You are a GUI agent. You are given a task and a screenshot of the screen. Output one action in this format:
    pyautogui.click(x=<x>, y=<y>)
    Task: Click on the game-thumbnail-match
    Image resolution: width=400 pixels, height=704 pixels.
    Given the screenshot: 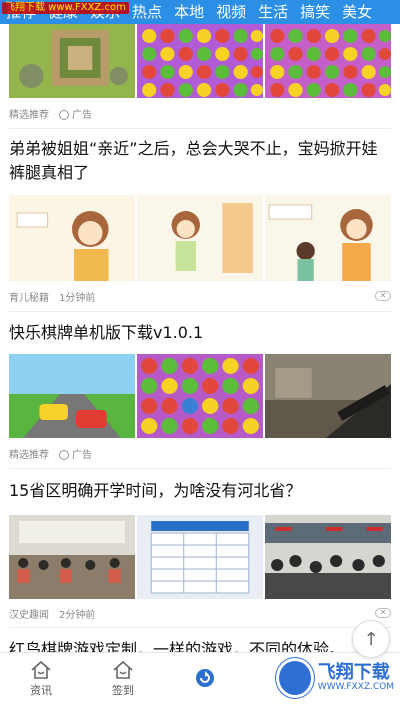 What is the action you would take?
    pyautogui.click(x=200, y=61)
    